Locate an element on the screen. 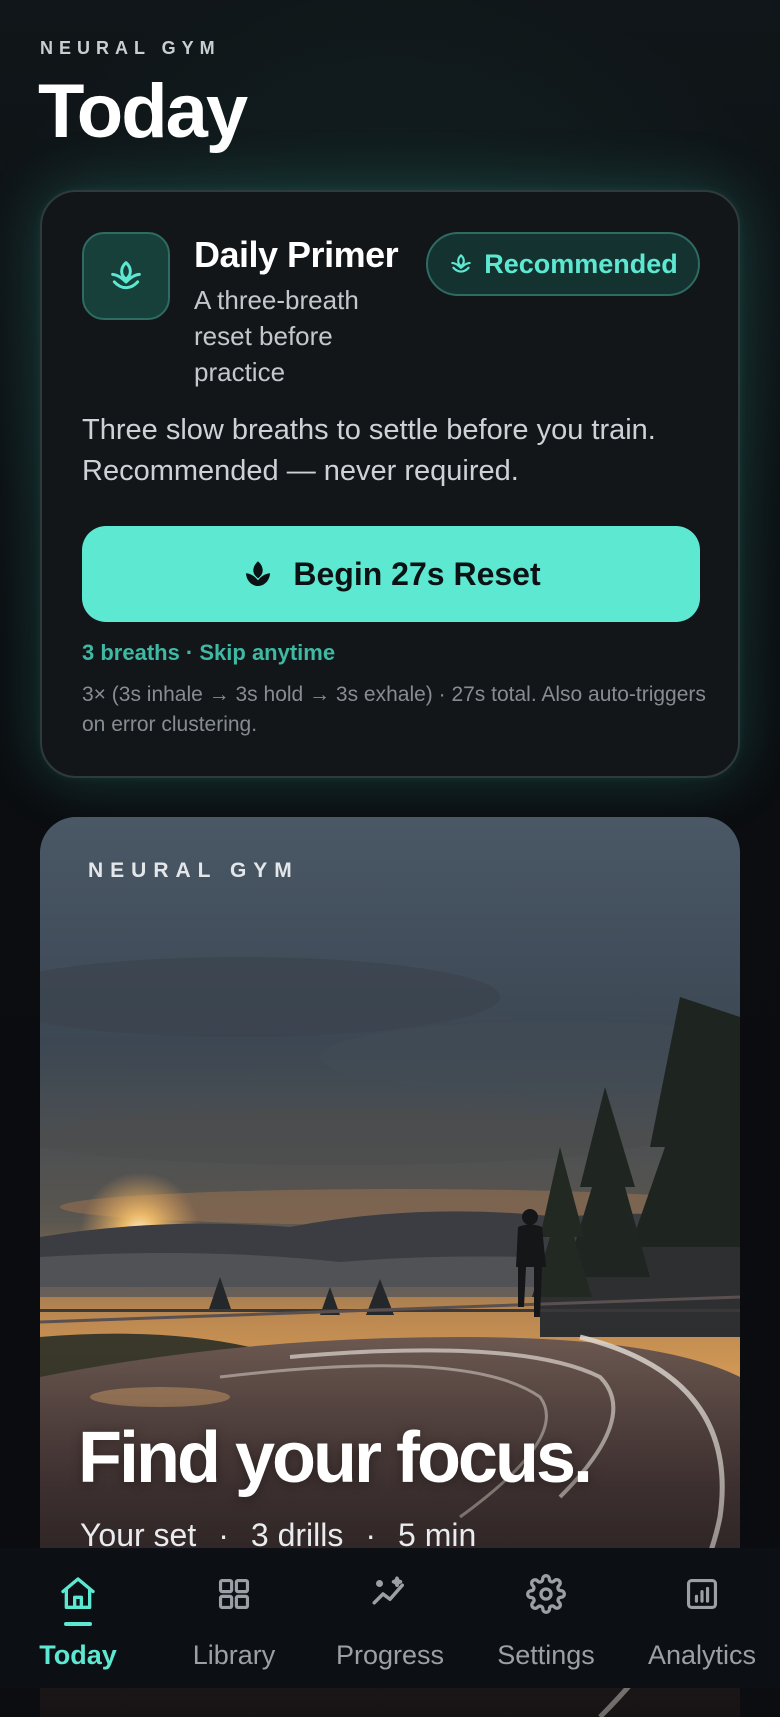  badge-label: Recommended is located at coordinates (581, 263).